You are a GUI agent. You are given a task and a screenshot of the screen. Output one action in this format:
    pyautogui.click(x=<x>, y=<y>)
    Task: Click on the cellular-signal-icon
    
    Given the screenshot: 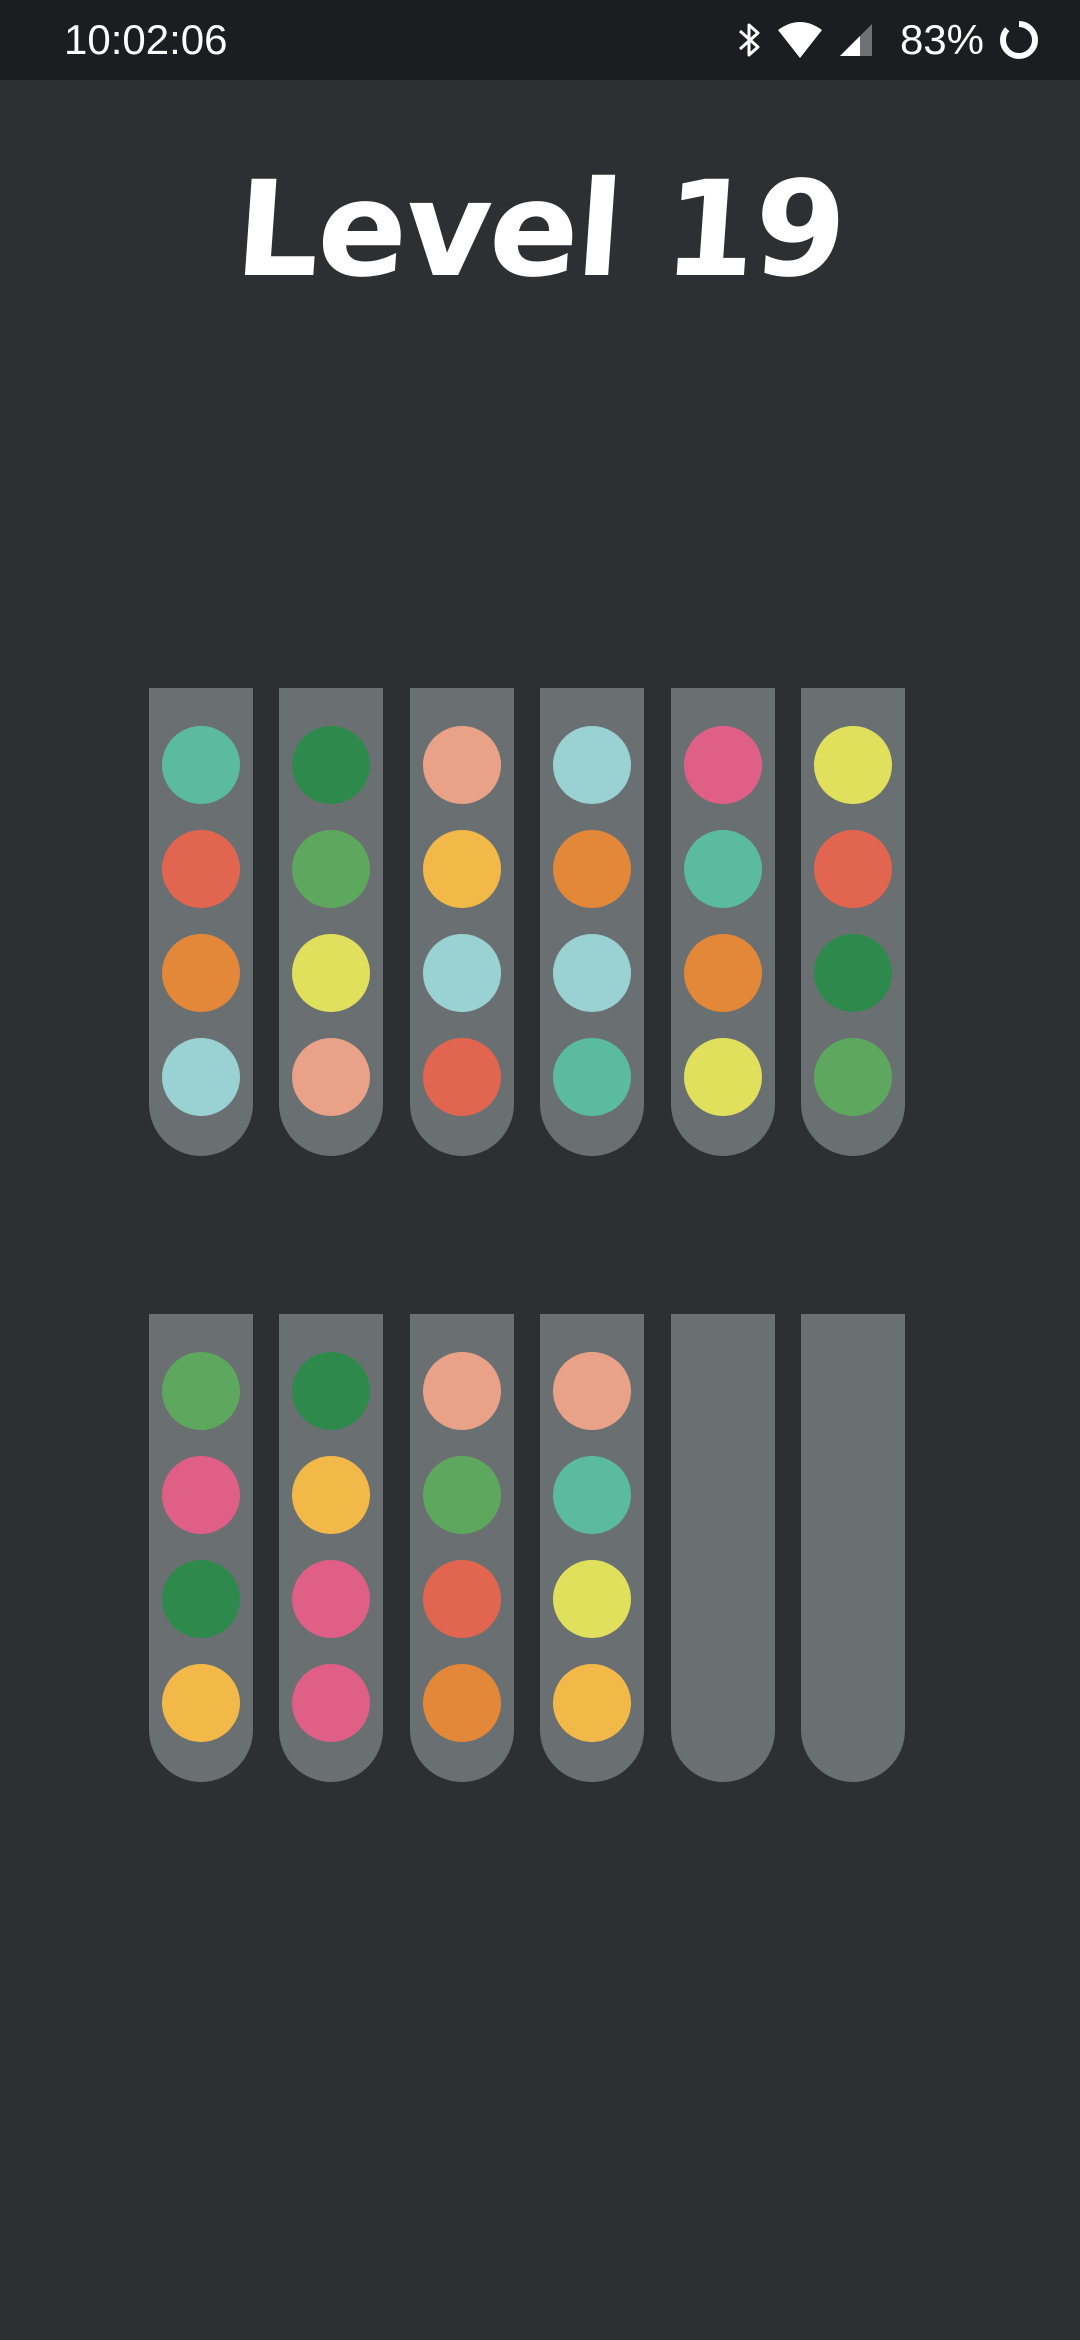 What is the action you would take?
    pyautogui.click(x=856, y=40)
    